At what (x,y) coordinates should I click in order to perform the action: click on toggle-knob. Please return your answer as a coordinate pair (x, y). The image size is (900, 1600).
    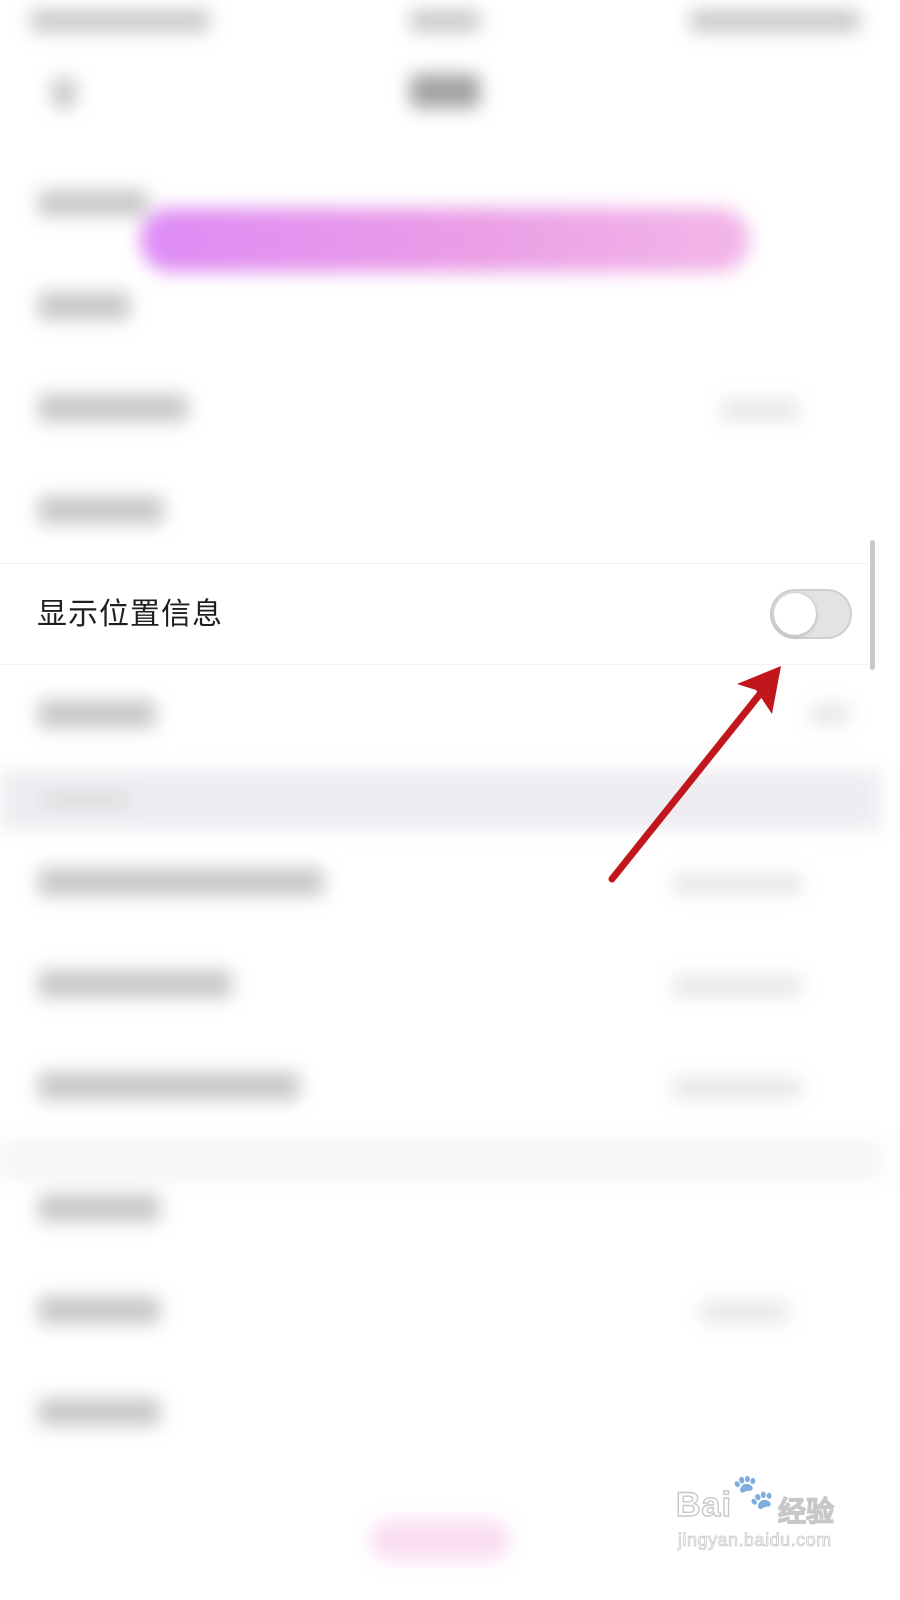
    Looking at the image, I should click on (795, 614).